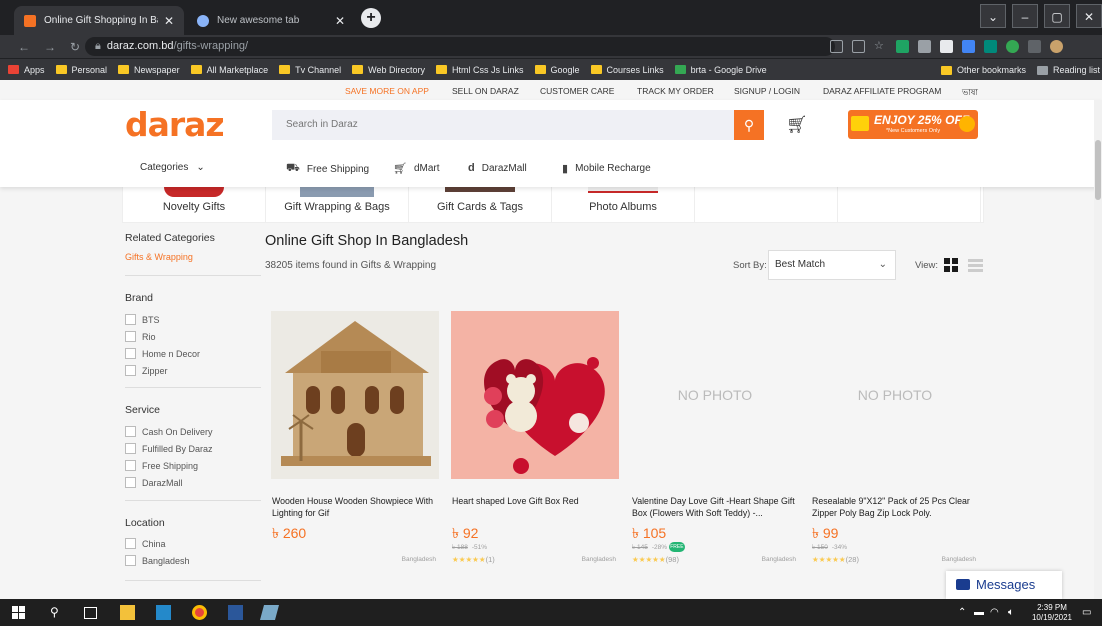 The image size is (1102, 626). What do you see at coordinates (149, 70) in the screenshot?
I see `bookmark-folder: Newspaper` at bounding box center [149, 70].